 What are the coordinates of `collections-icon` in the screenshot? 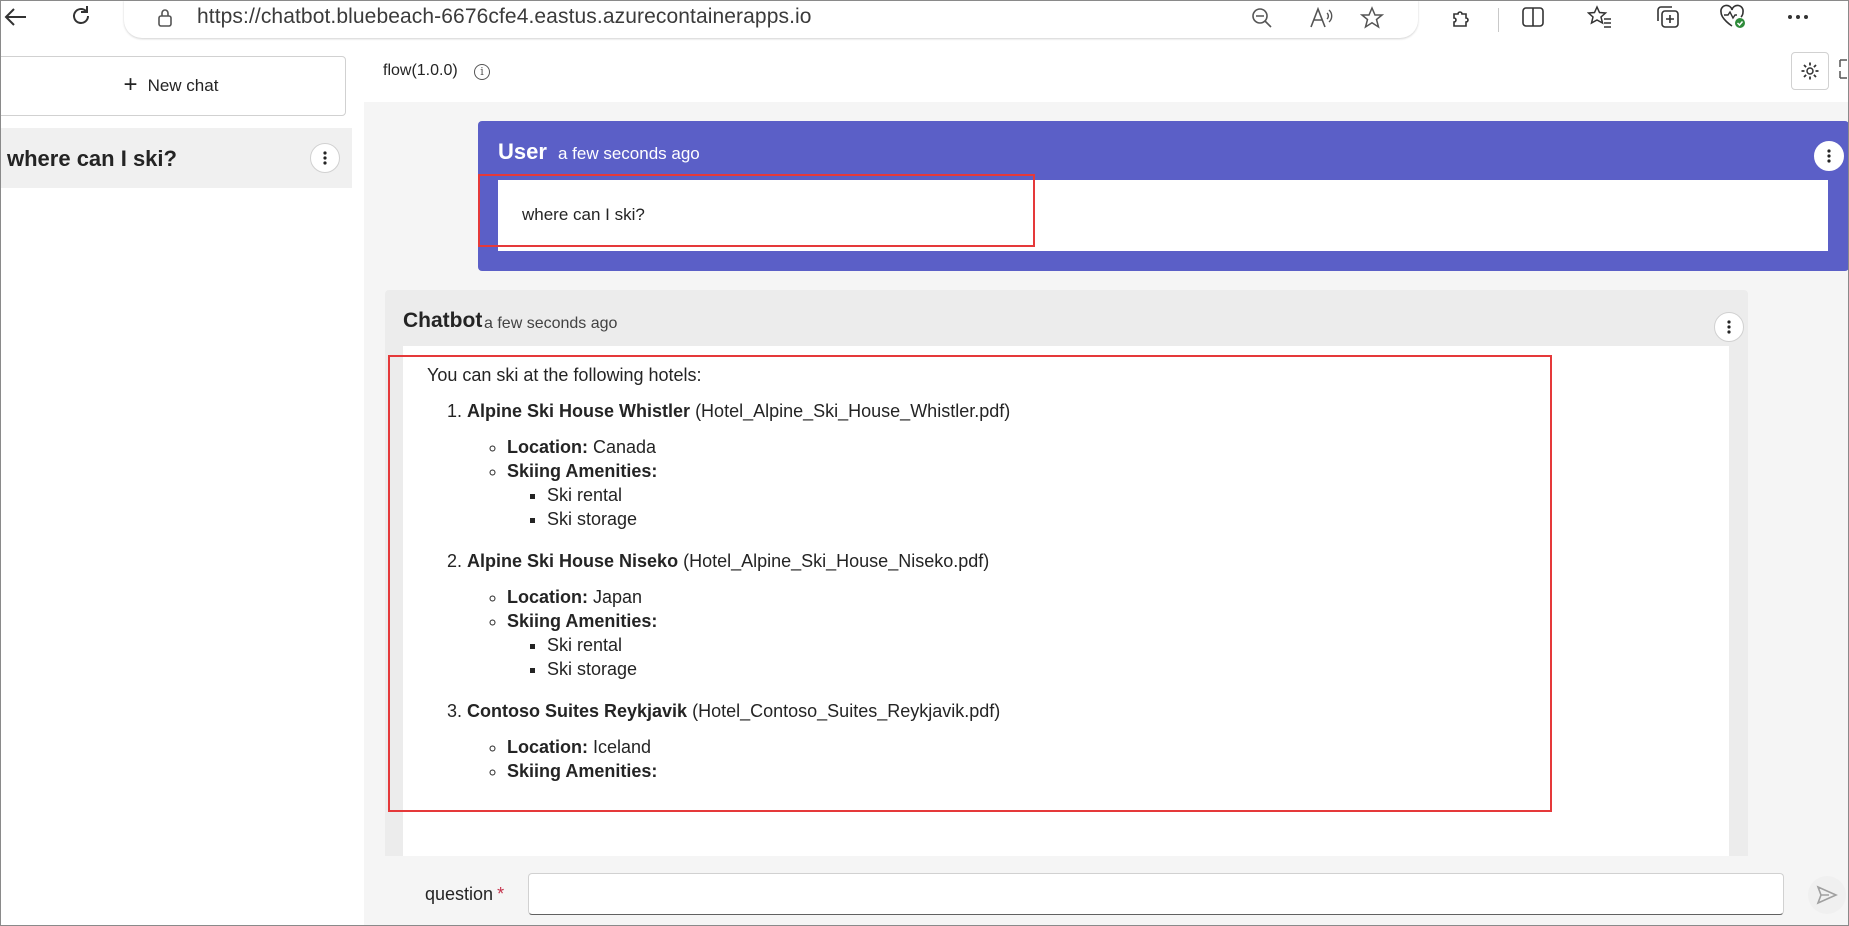 It's located at (1668, 17).